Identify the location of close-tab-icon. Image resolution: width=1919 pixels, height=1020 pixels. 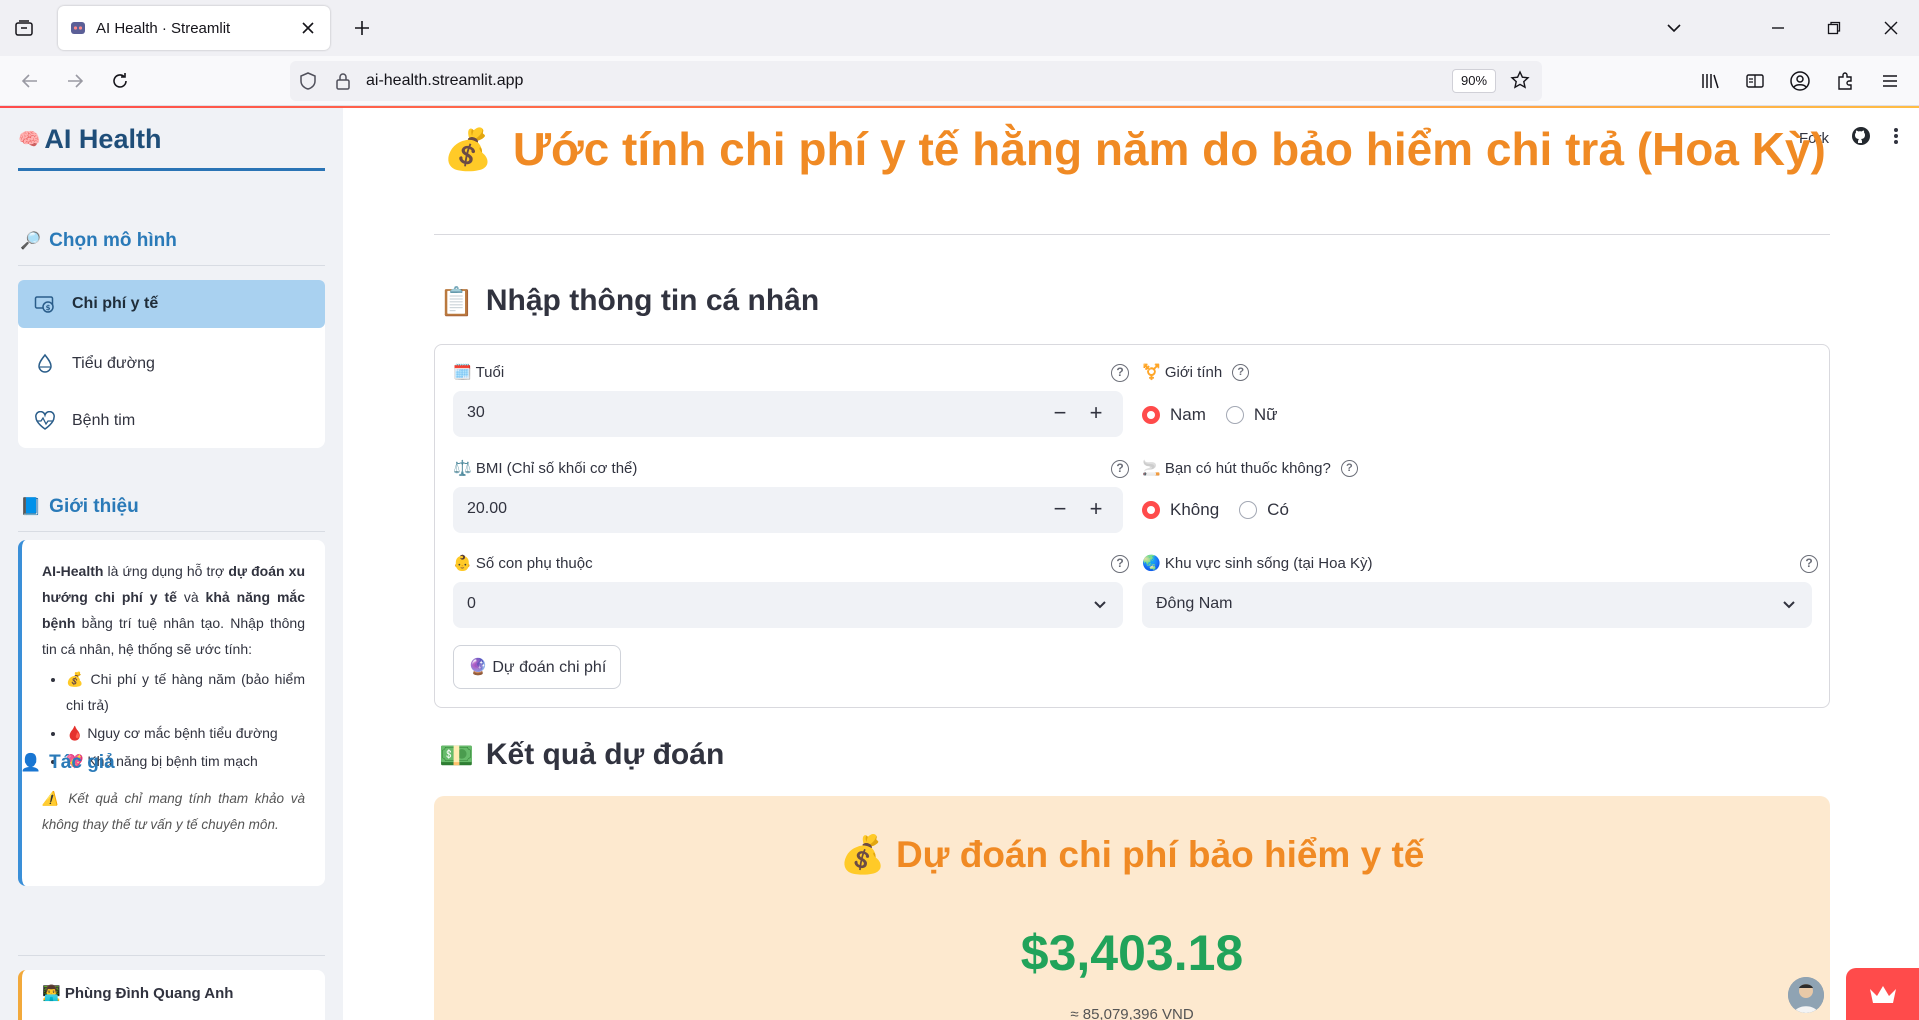
(308, 28).